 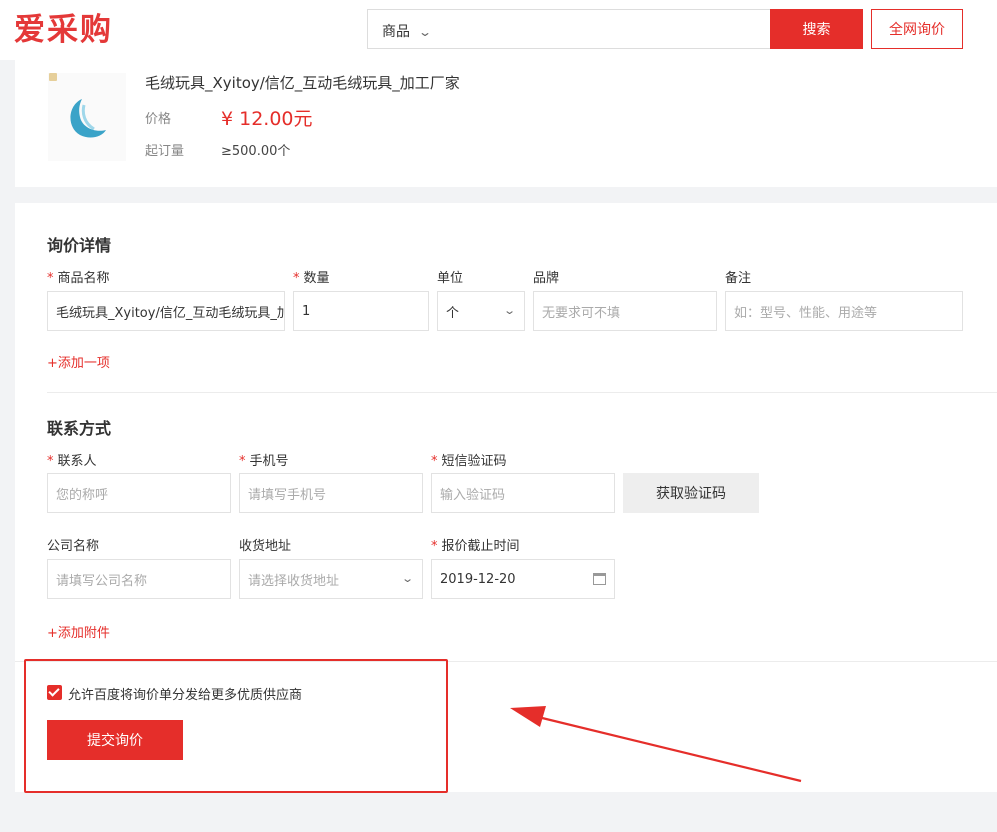 I want to click on moon-plush-image, so click(x=88, y=118).